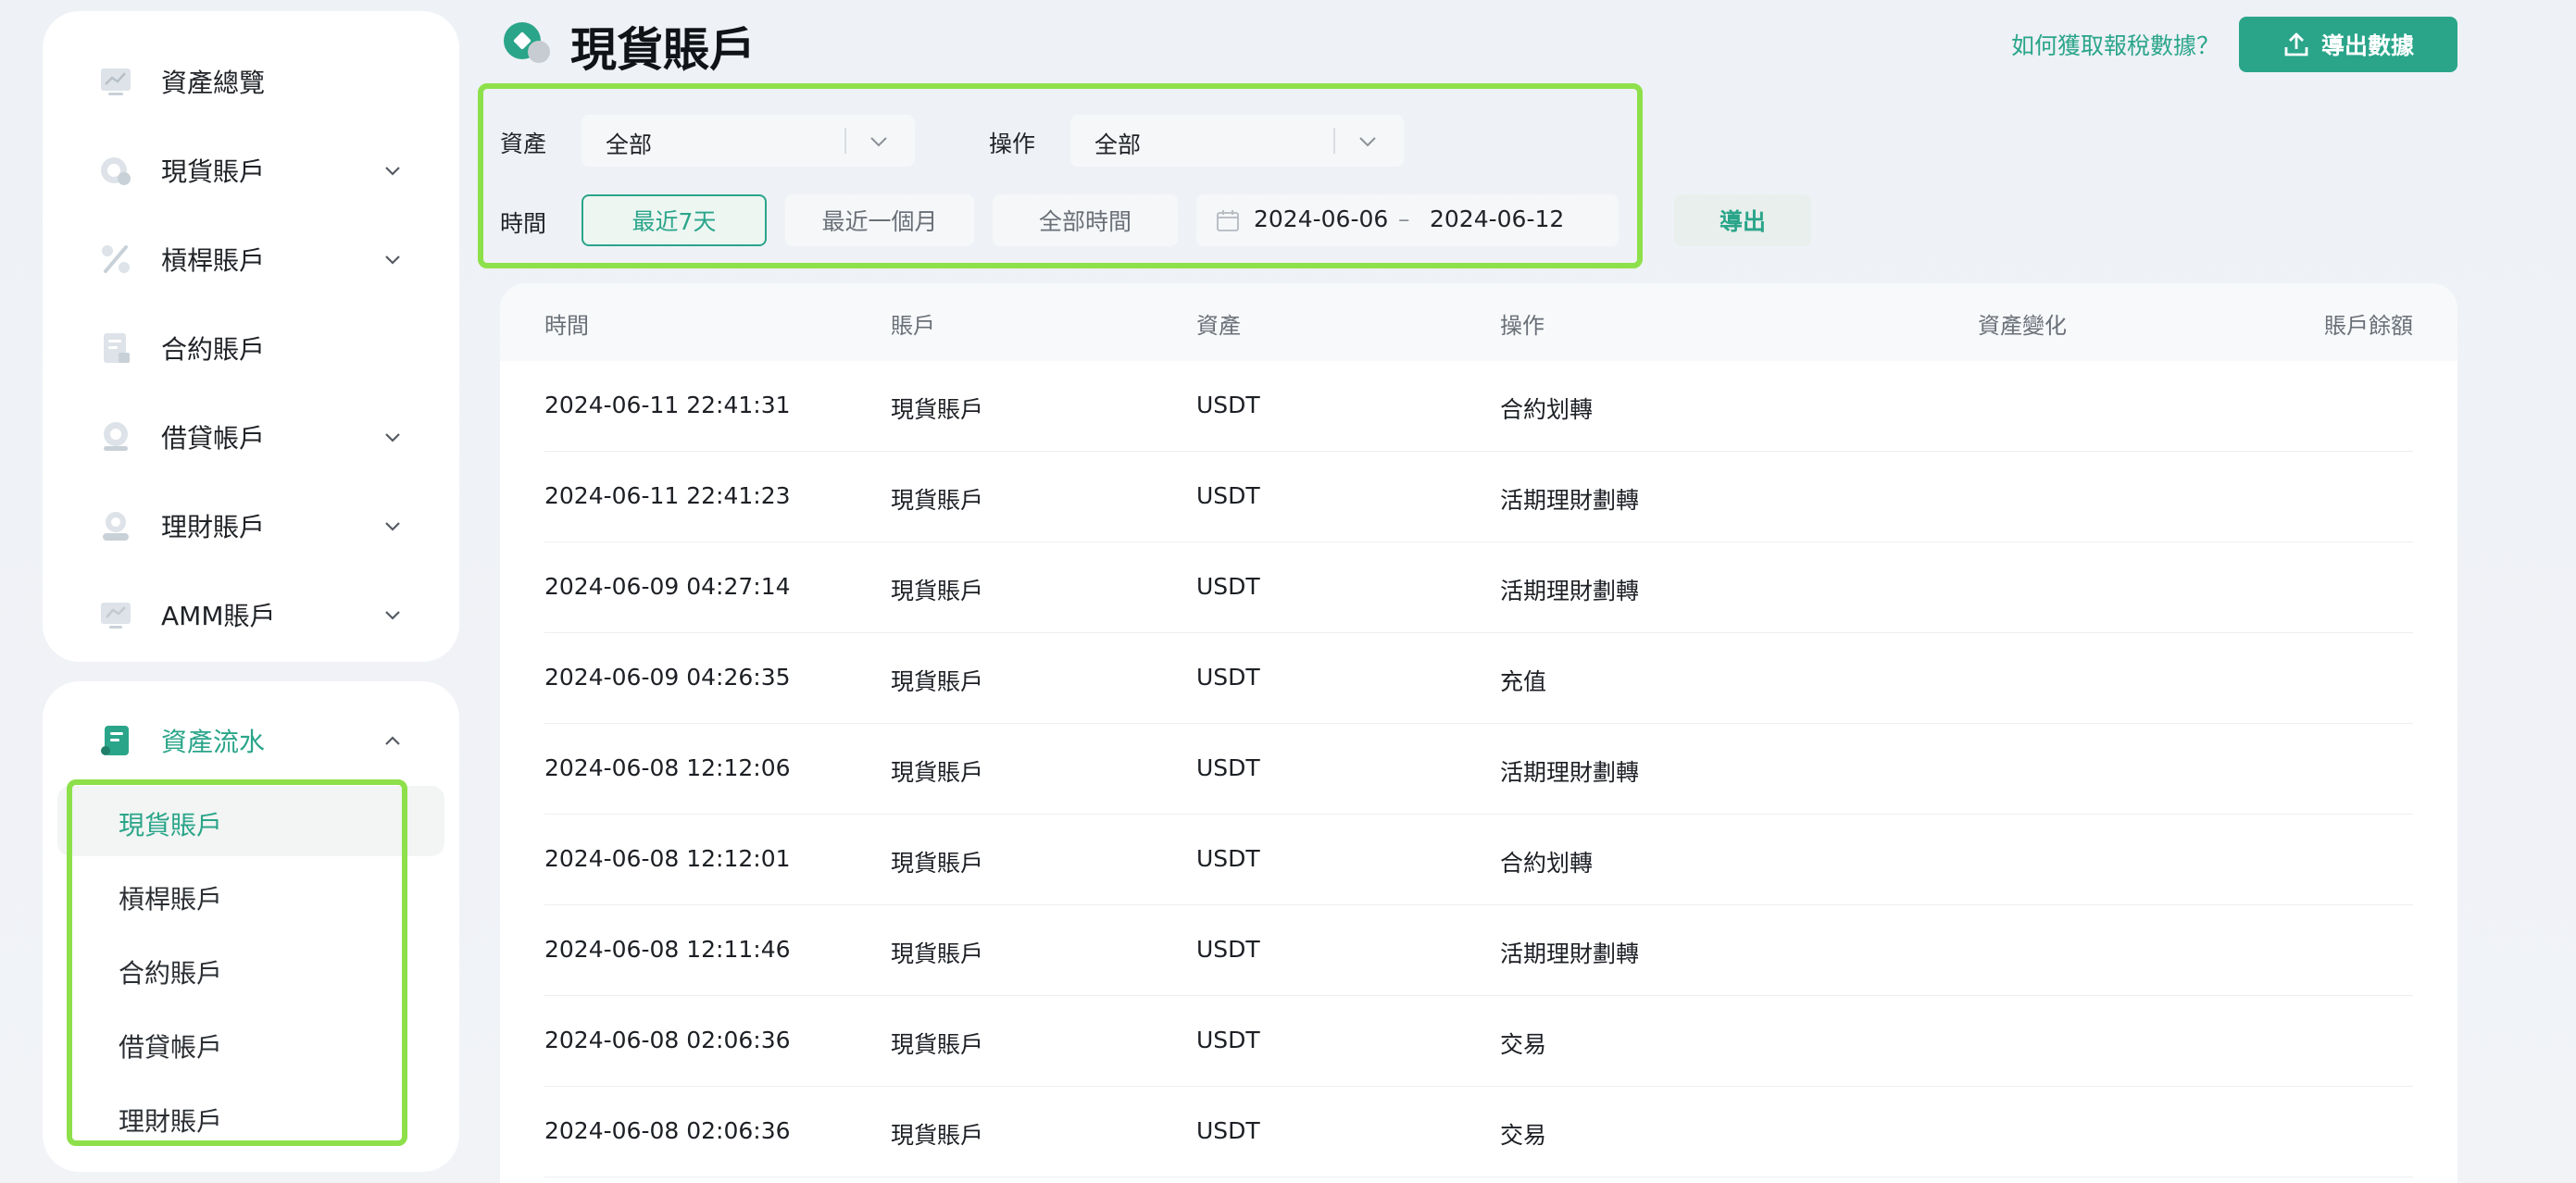 This screenshot has height=1183, width=2576. I want to click on range-last-7-days-button: 最近7天, so click(674, 220).